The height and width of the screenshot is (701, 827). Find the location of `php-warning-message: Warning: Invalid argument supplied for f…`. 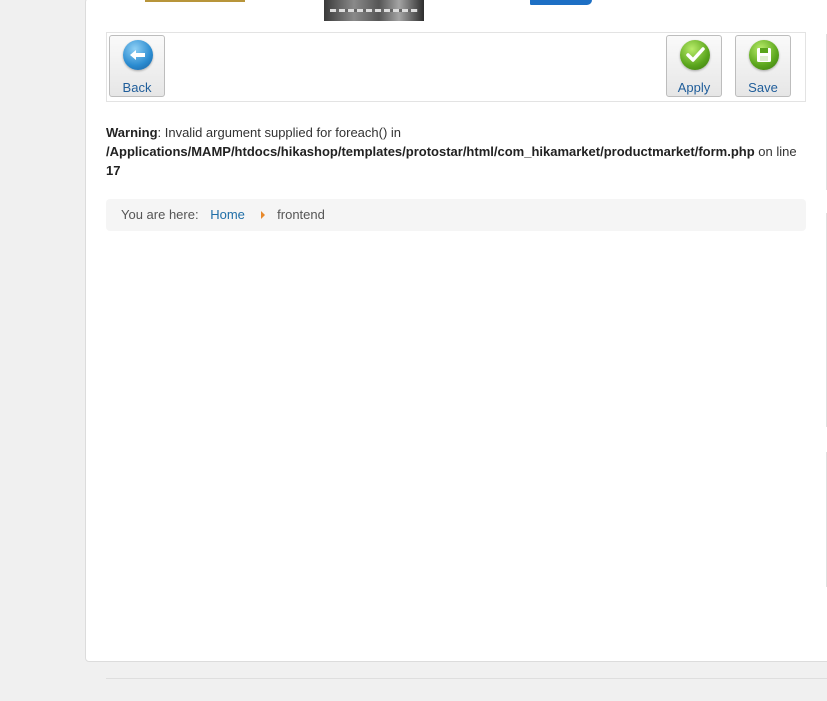

php-warning-message: Warning: Invalid argument supplied for f… is located at coordinates (456, 151).